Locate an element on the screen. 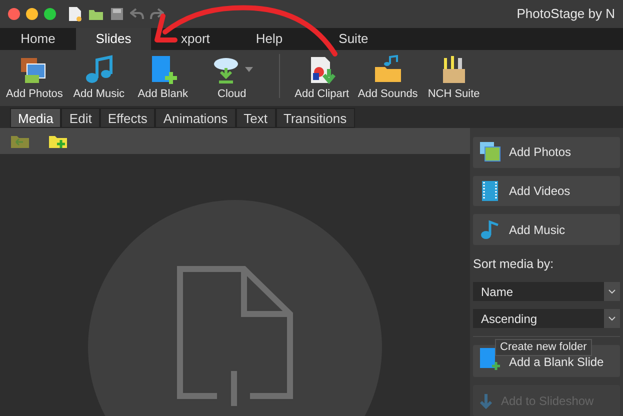 This screenshot has width=623, height=416. sort-order-select: Ascending is located at coordinates (546, 318).